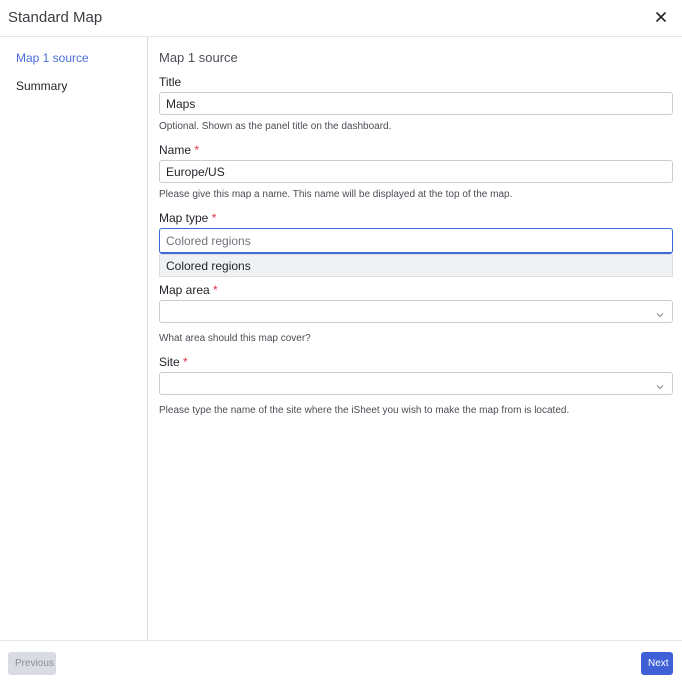 This screenshot has height=686, width=682. I want to click on next-button: Next, so click(657, 663).